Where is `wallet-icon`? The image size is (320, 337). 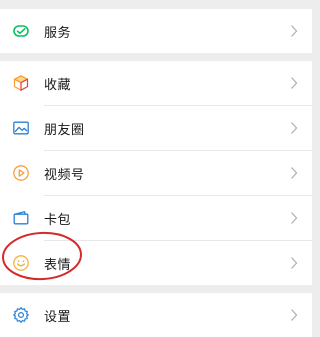 wallet-icon is located at coordinates (21, 218).